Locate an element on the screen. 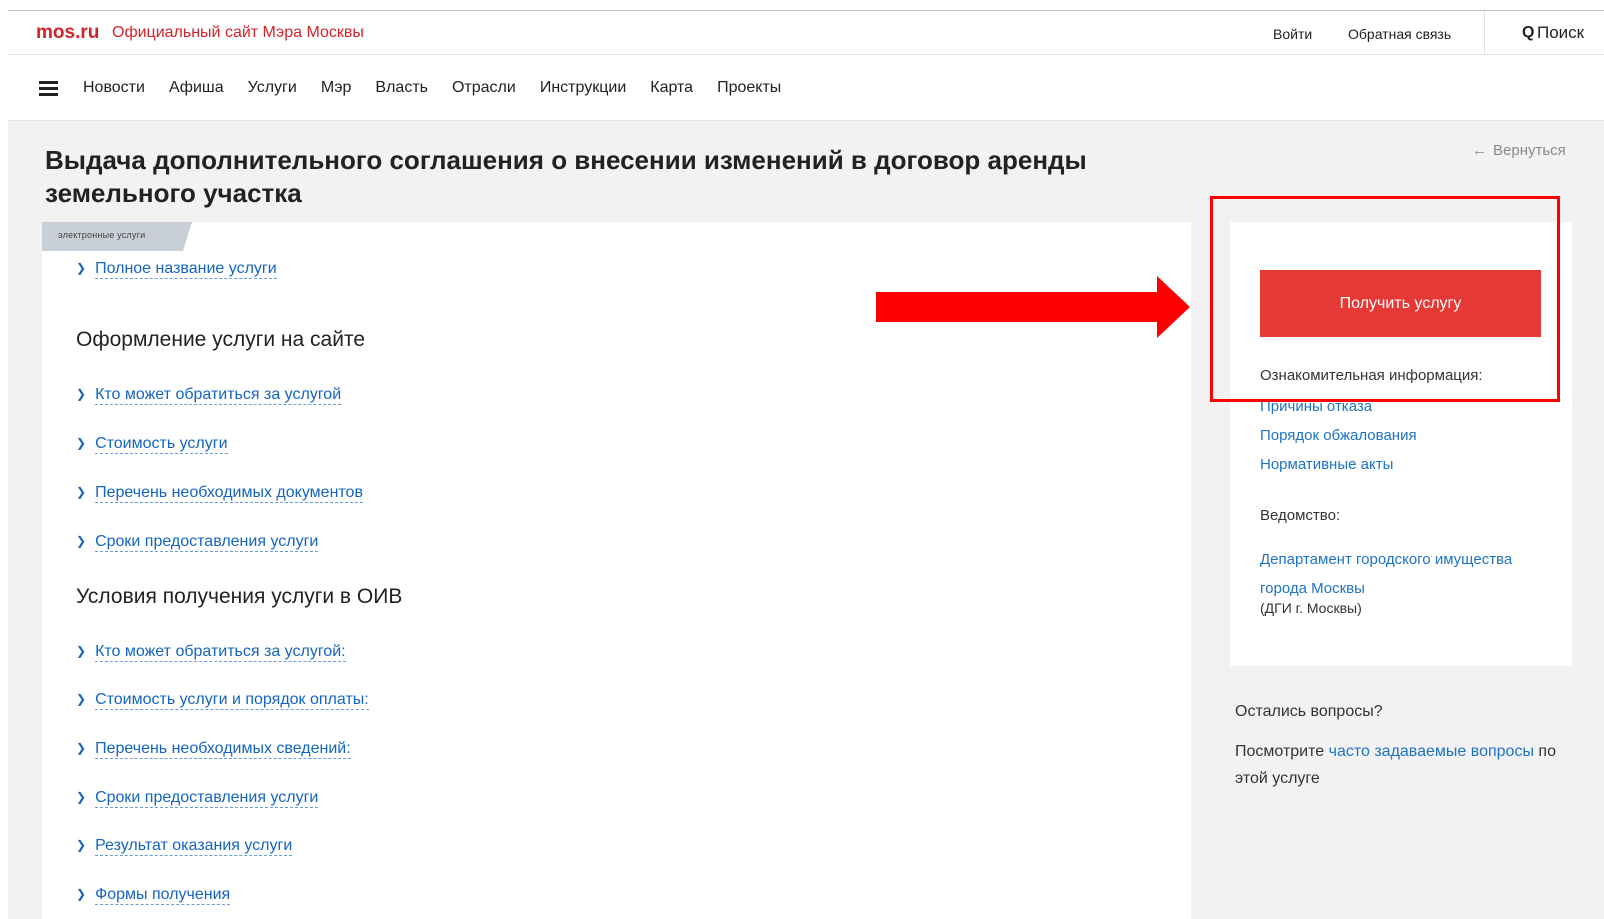 Image resolution: width=1604 pixels, height=919 pixels. back-link: ← Вернуться is located at coordinates (1519, 150).